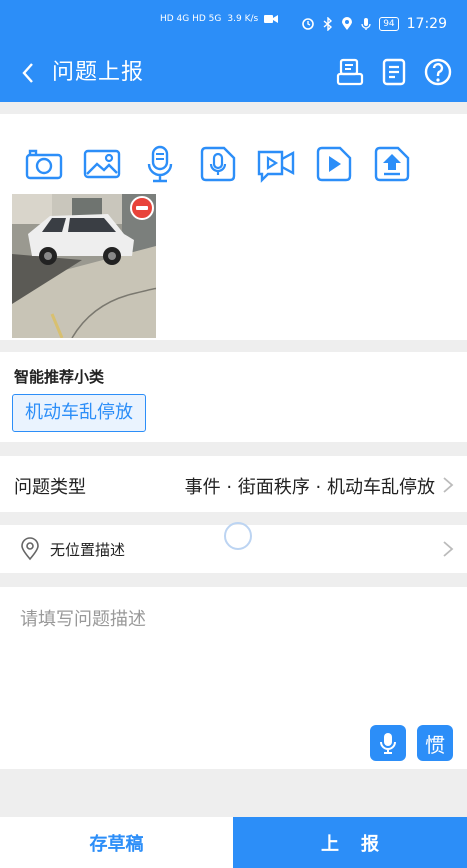 The image size is (467, 868). Describe the element at coordinates (394, 72) in the screenshot. I see `list-icon` at that location.